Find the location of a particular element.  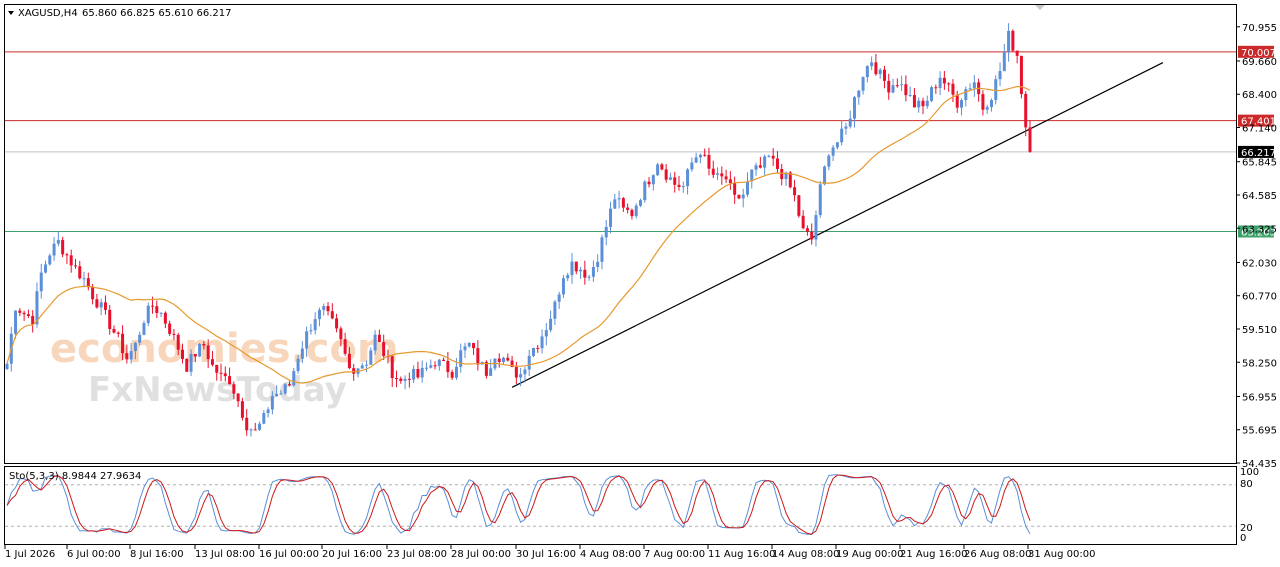

symbol-label: XAGUSD,H4 is located at coordinates (48, 13).